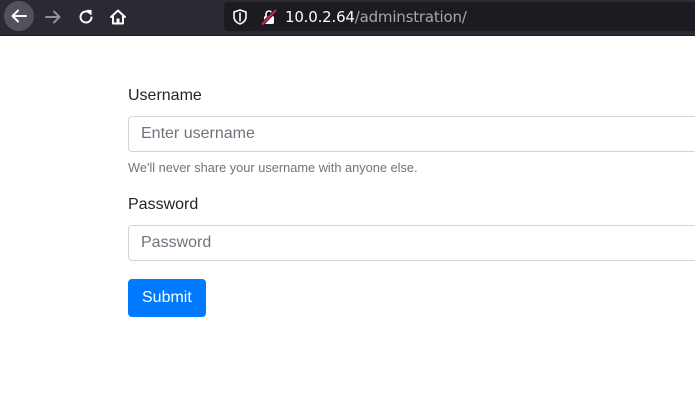 The height and width of the screenshot is (398, 695). What do you see at coordinates (163, 204) in the screenshot?
I see `password-label: Password` at bounding box center [163, 204].